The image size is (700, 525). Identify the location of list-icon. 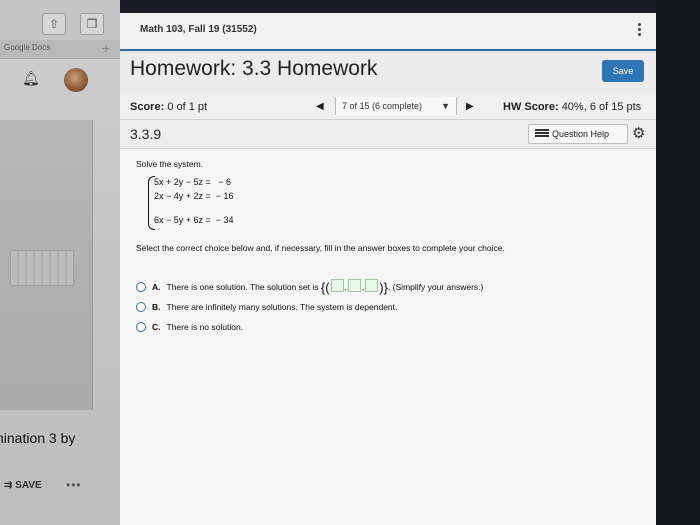
(542, 133).